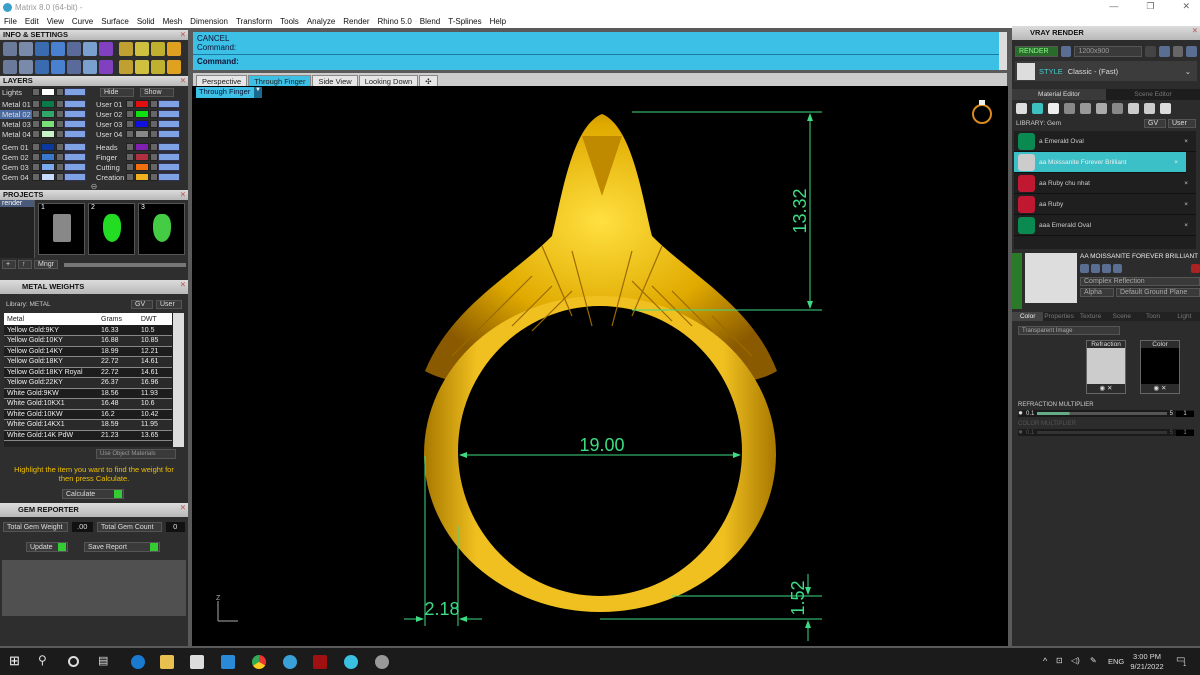  I want to click on layer-row: Gem 01, so click(47, 147).